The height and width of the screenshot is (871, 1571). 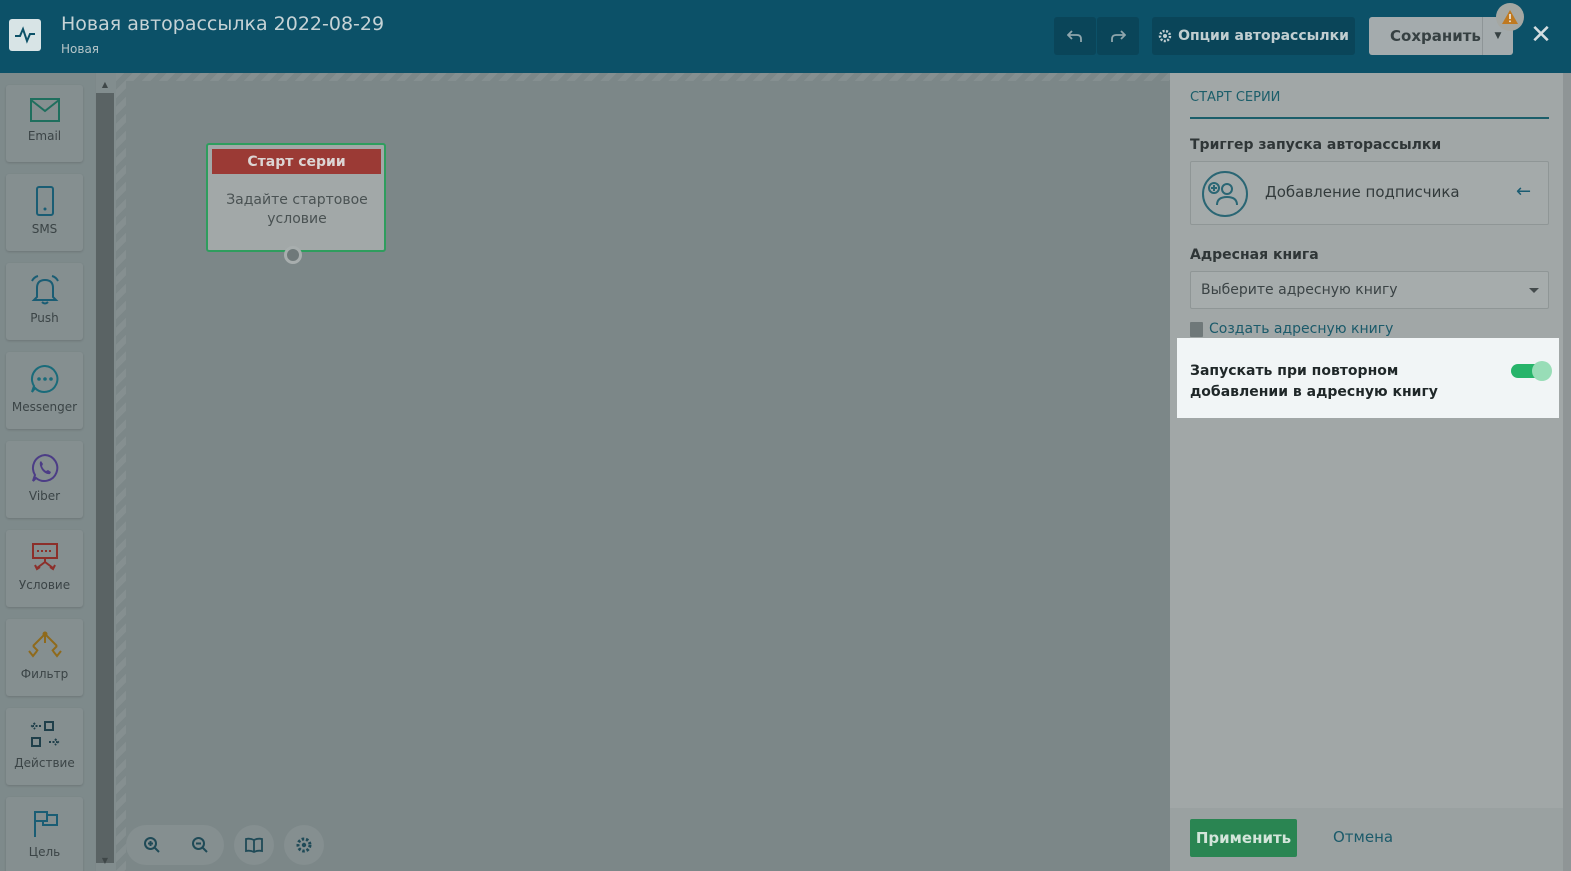 What do you see at coordinates (1254, 255) in the screenshot?
I see `address-book-label: Адресная книга` at bounding box center [1254, 255].